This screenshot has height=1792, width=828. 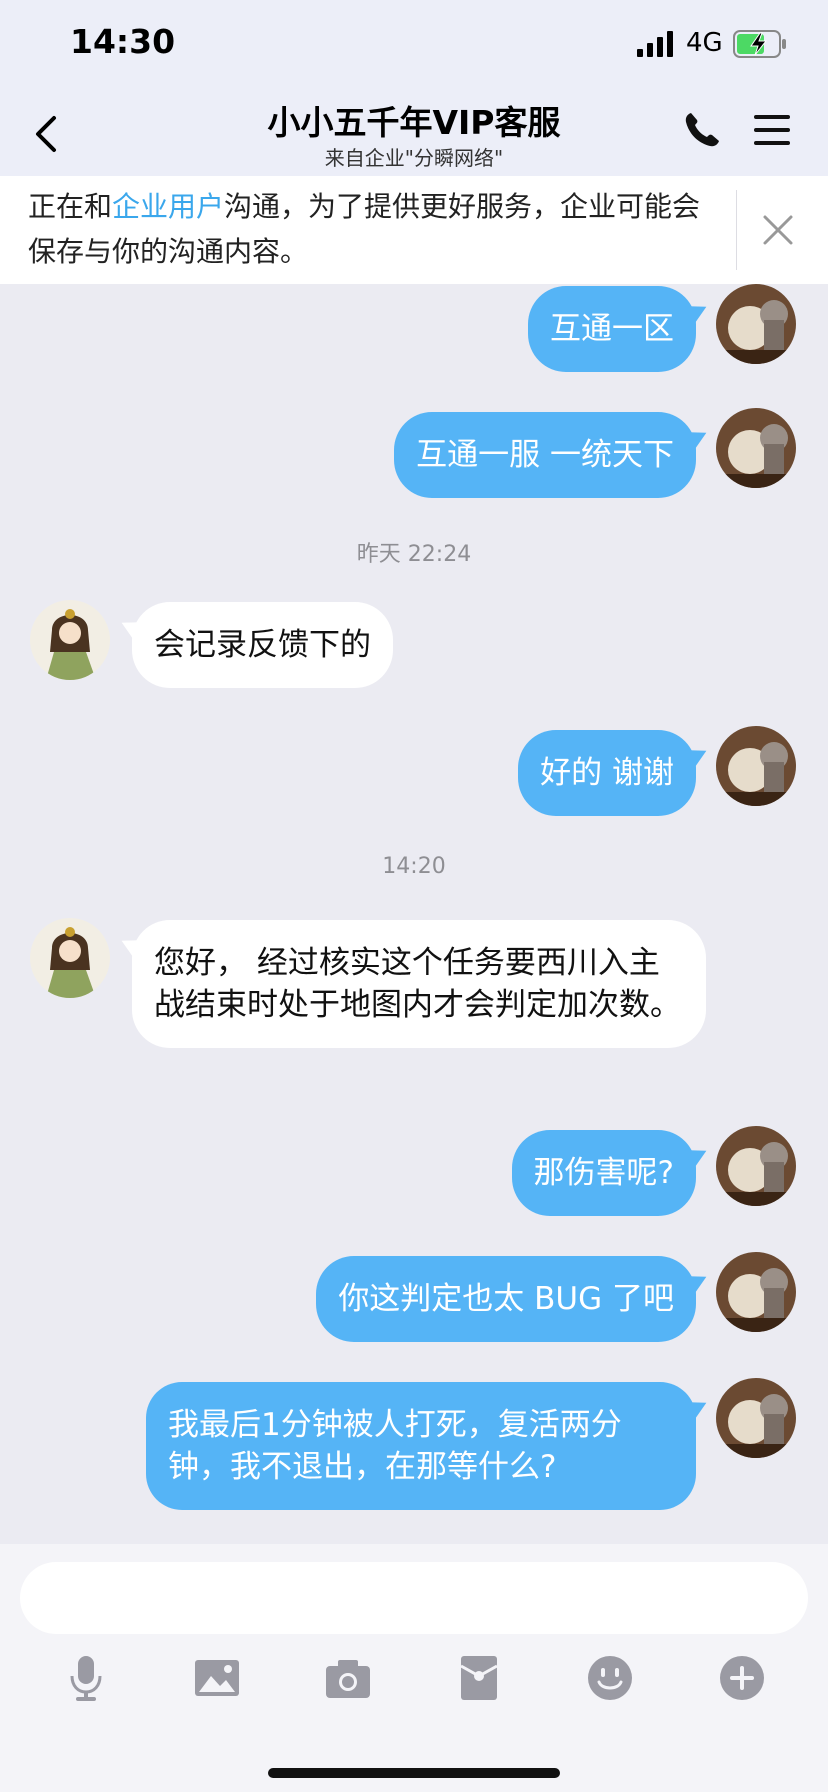 I want to click on network-type: 4G, so click(x=704, y=43).